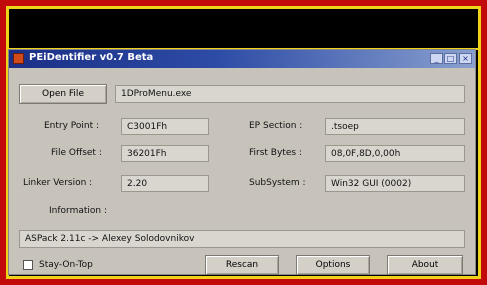 Image resolution: width=487 pixels, height=285 pixels. Describe the element at coordinates (58, 183) in the screenshot. I see `linker-version-label: Linker Version :` at that location.